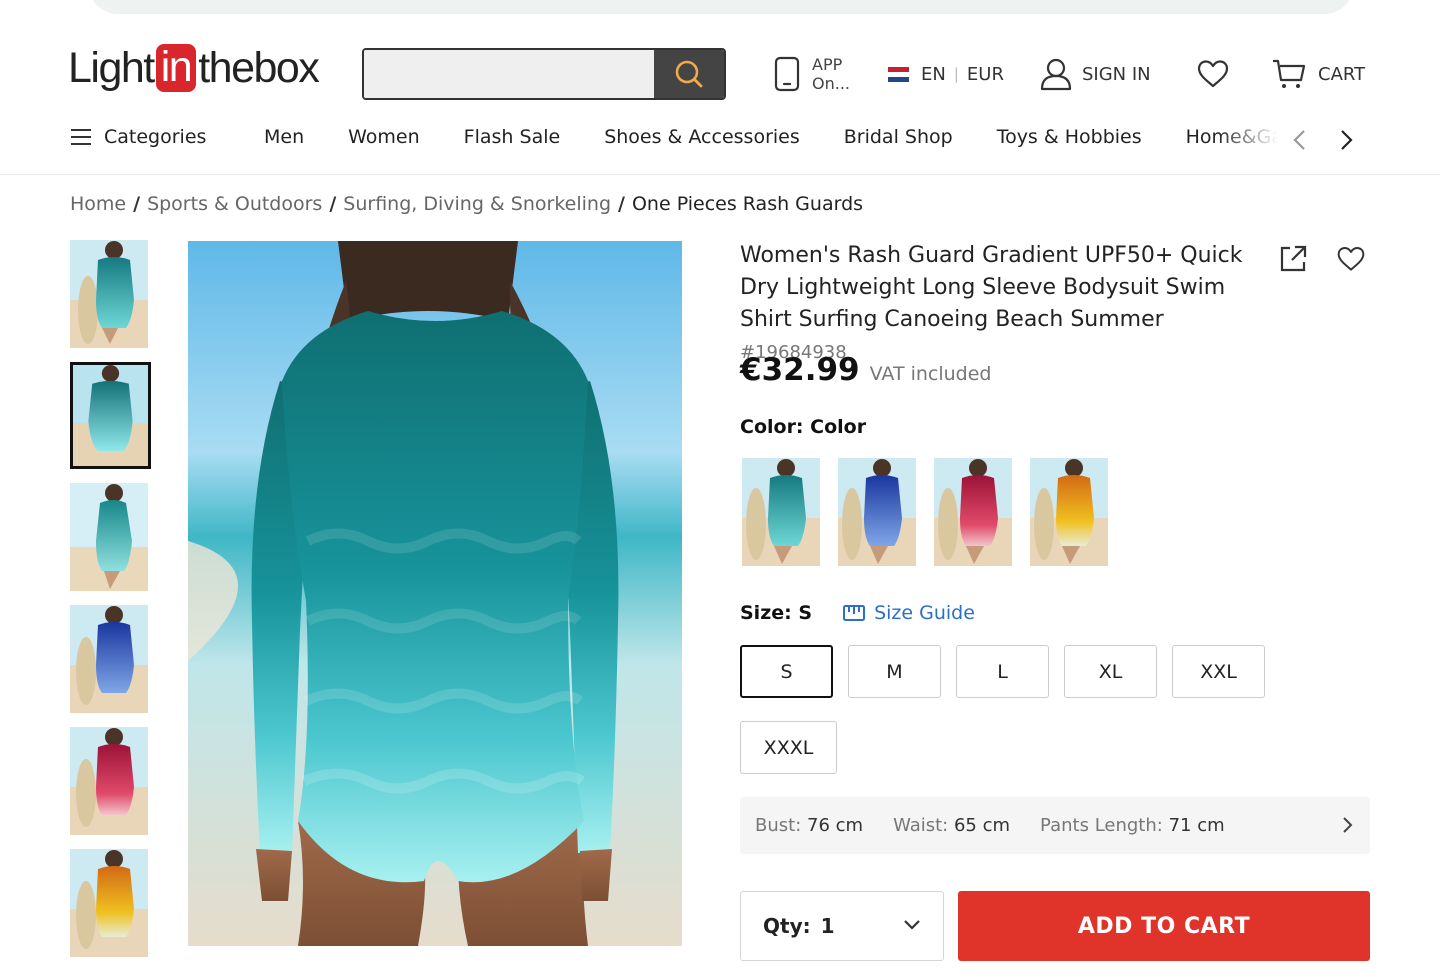  I want to click on nav-item-shoes-accessories: Shoes & Accessories, so click(702, 137).